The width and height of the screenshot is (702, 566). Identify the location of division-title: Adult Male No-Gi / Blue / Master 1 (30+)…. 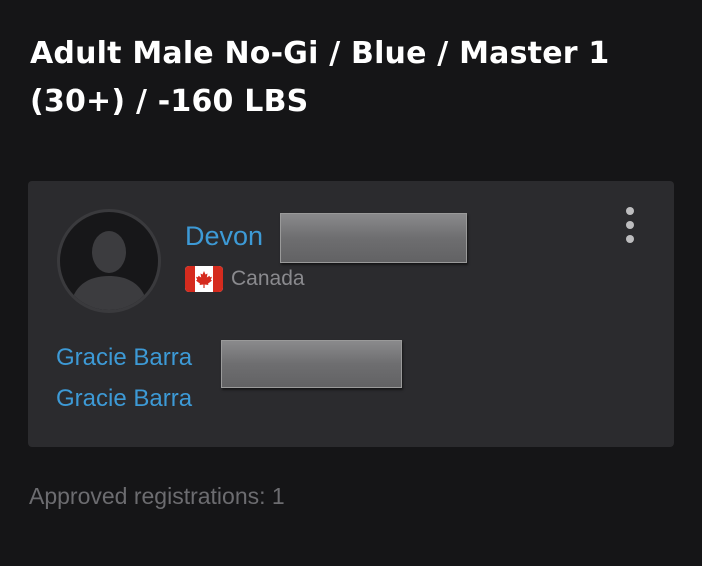
(320, 77).